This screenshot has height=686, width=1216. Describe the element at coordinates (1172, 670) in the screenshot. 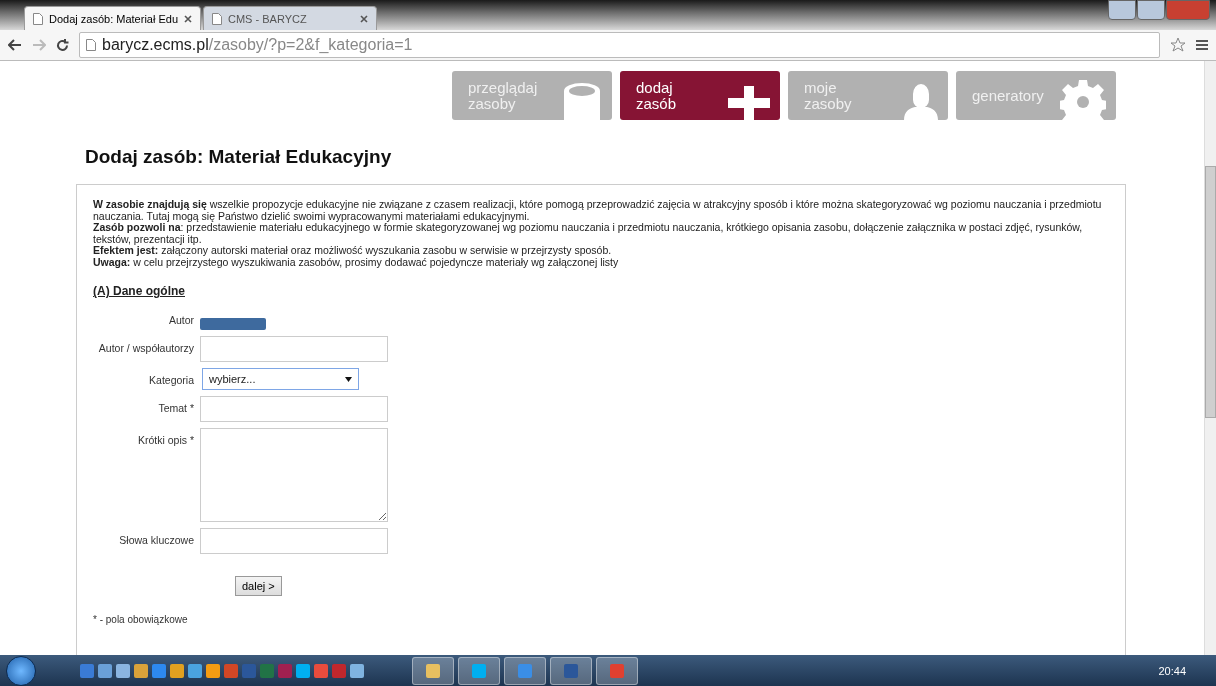

I see `clock: 20:44` at that location.